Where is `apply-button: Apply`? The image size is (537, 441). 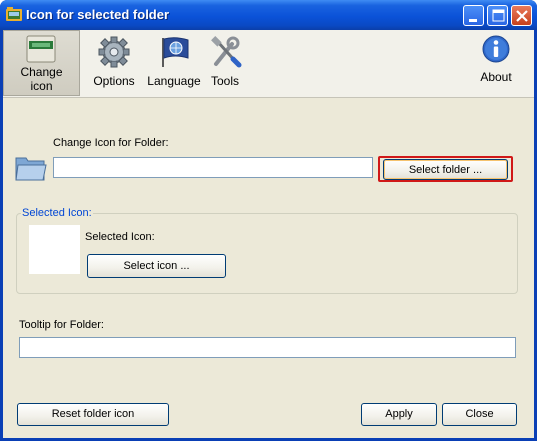 apply-button: Apply is located at coordinates (399, 414).